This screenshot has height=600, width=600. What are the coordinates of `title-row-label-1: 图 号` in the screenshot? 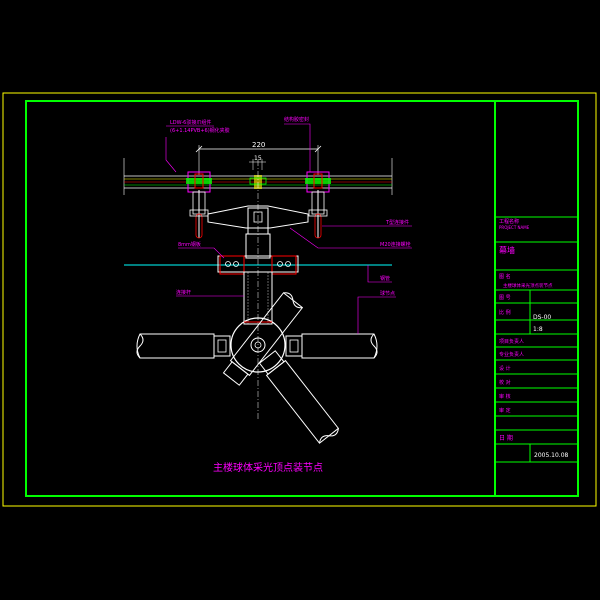 It's located at (505, 298).